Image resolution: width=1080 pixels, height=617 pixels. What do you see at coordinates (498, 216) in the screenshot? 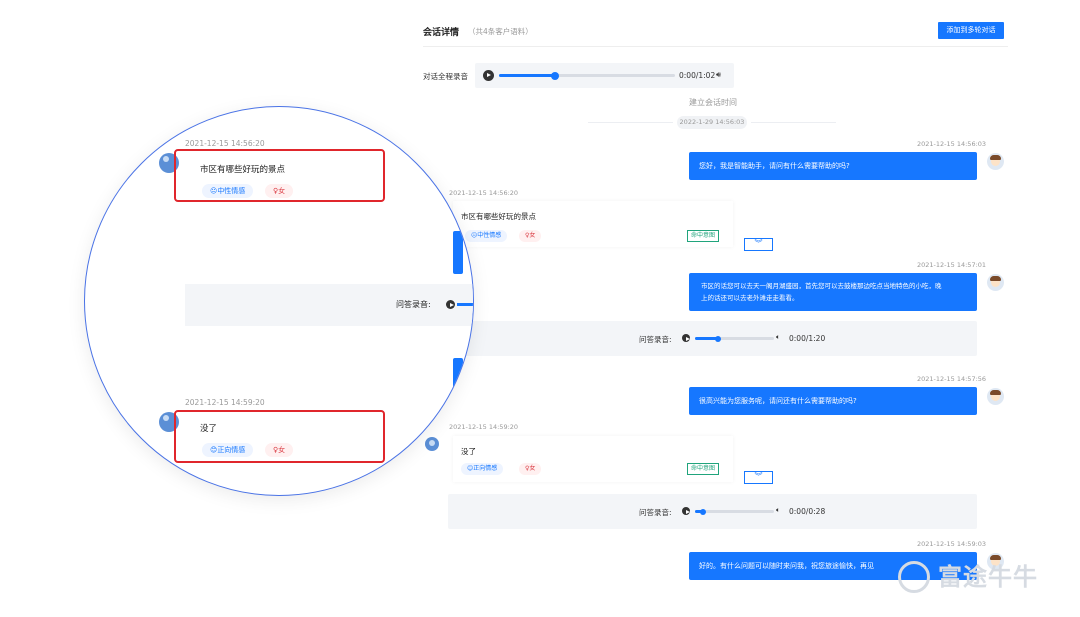
I see `user-message-text: 市区有哪些好玩的景点` at bounding box center [498, 216].